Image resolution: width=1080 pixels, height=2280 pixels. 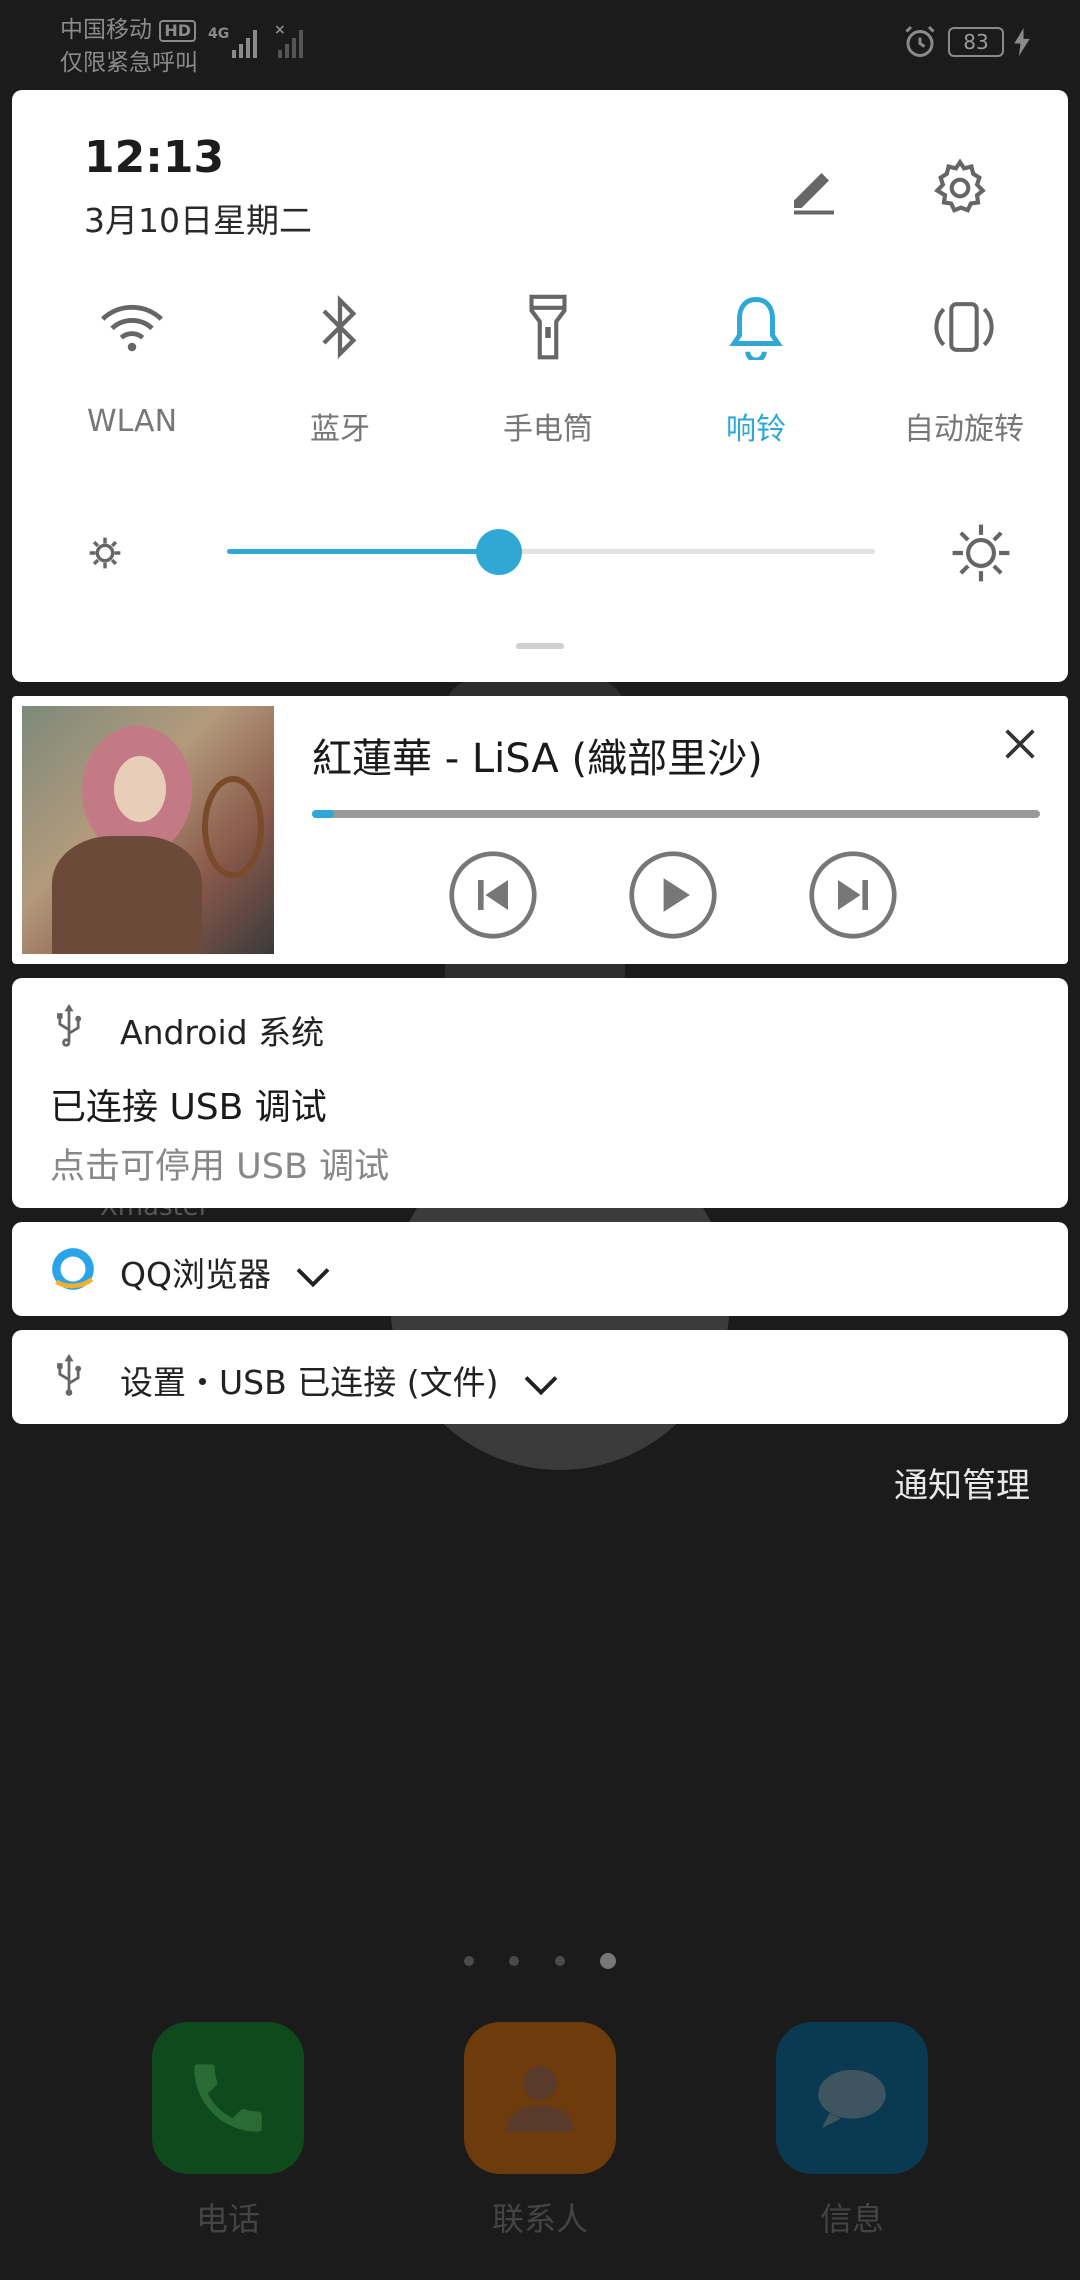 I want to click on tile-label: 自动旋转, so click(x=964, y=429).